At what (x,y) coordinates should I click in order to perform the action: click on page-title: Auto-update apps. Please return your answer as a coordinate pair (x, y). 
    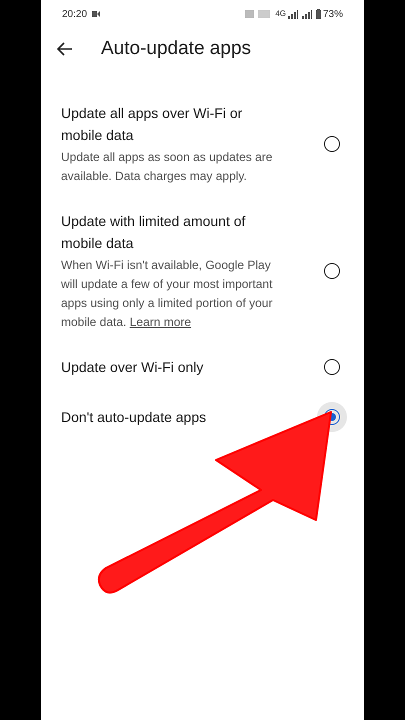
    Looking at the image, I should click on (176, 48).